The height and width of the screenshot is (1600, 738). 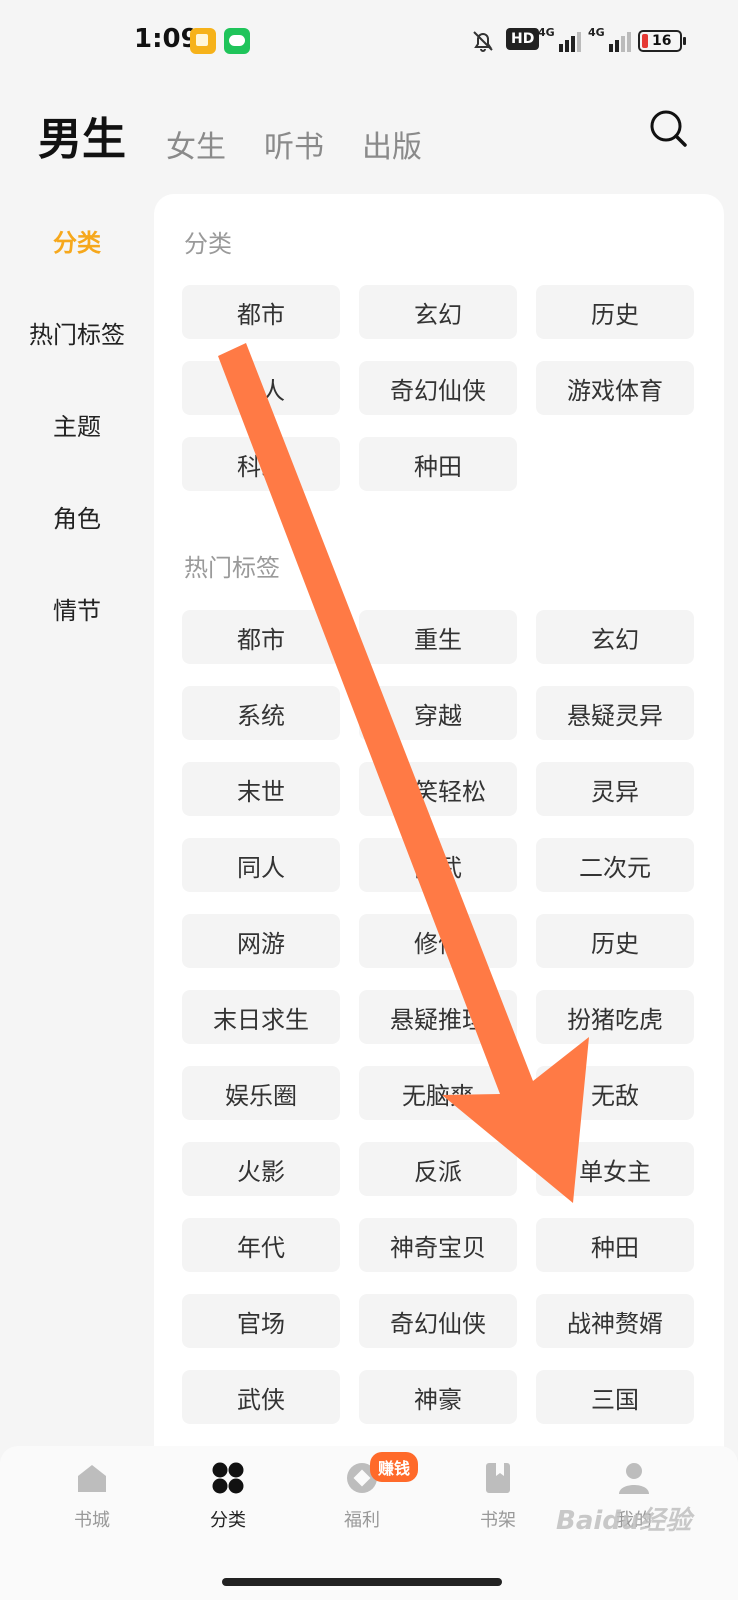 What do you see at coordinates (615, 713) in the screenshot?
I see `tag-chip: 悬疑灵异` at bounding box center [615, 713].